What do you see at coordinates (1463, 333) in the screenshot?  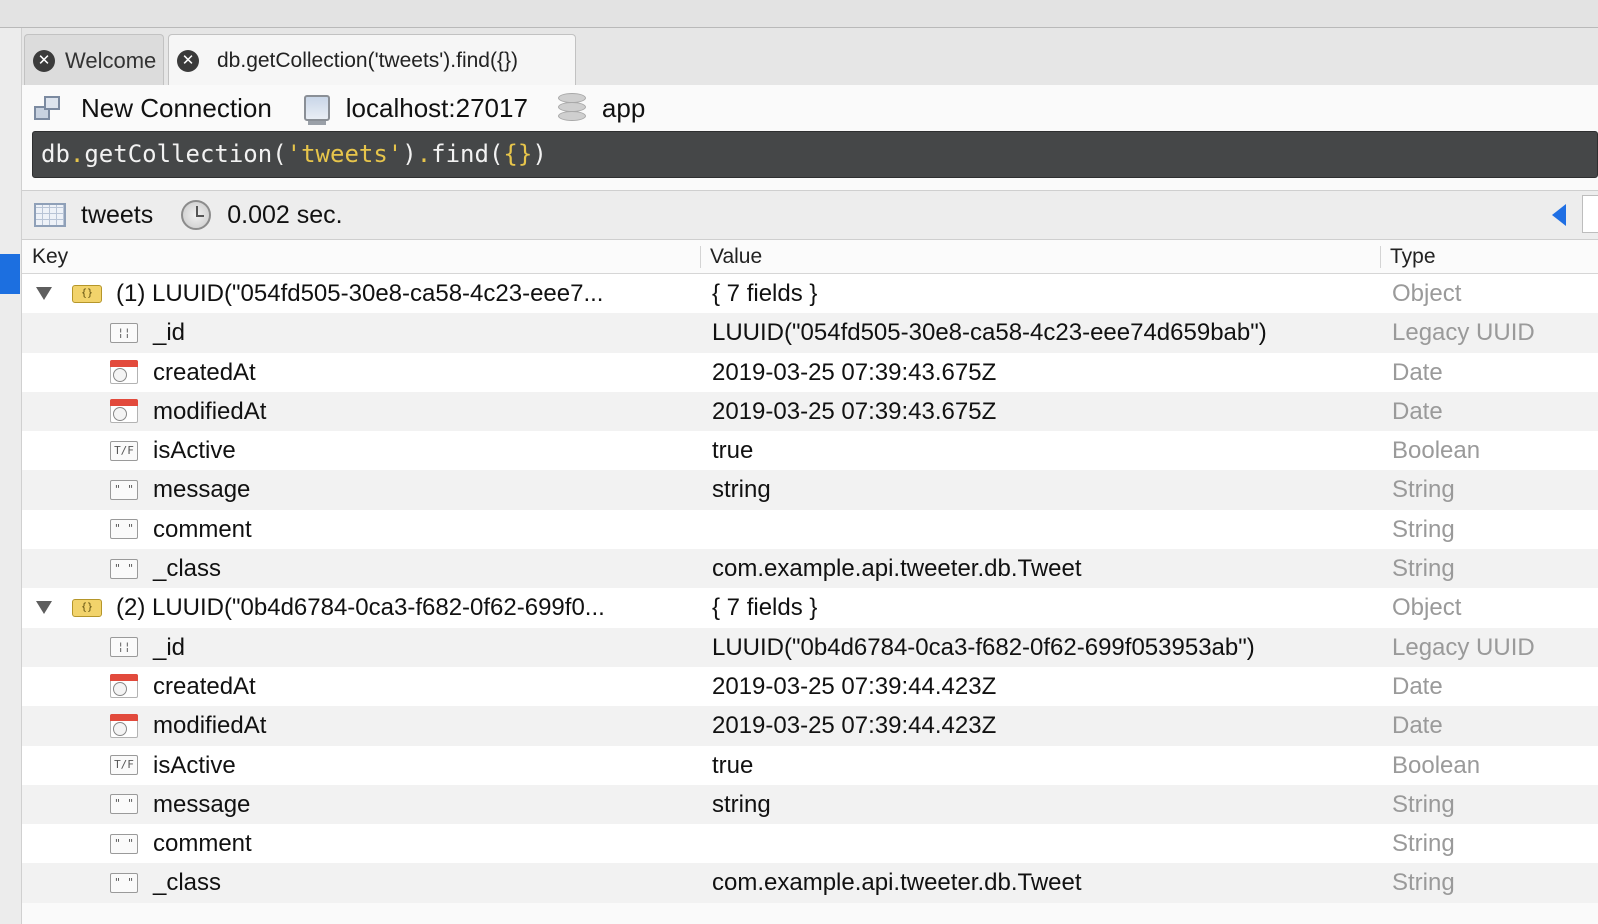 I see `field-type: Legacy UUID` at bounding box center [1463, 333].